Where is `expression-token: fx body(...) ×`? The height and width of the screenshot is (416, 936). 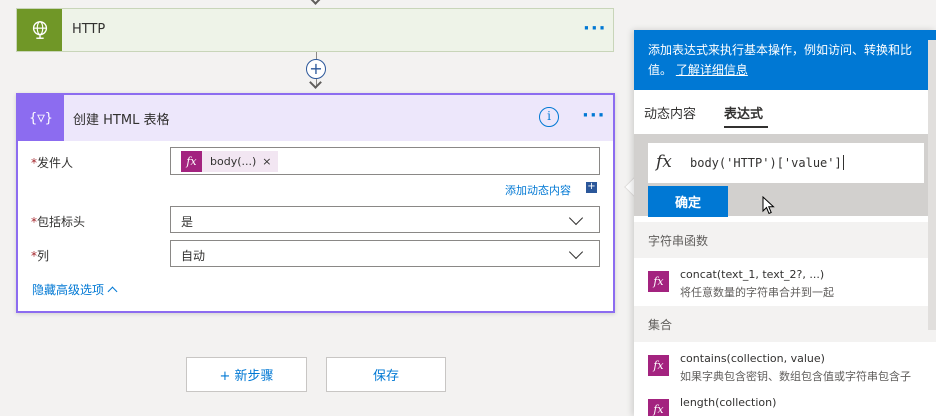 expression-token: fx body(...) × is located at coordinates (229, 161).